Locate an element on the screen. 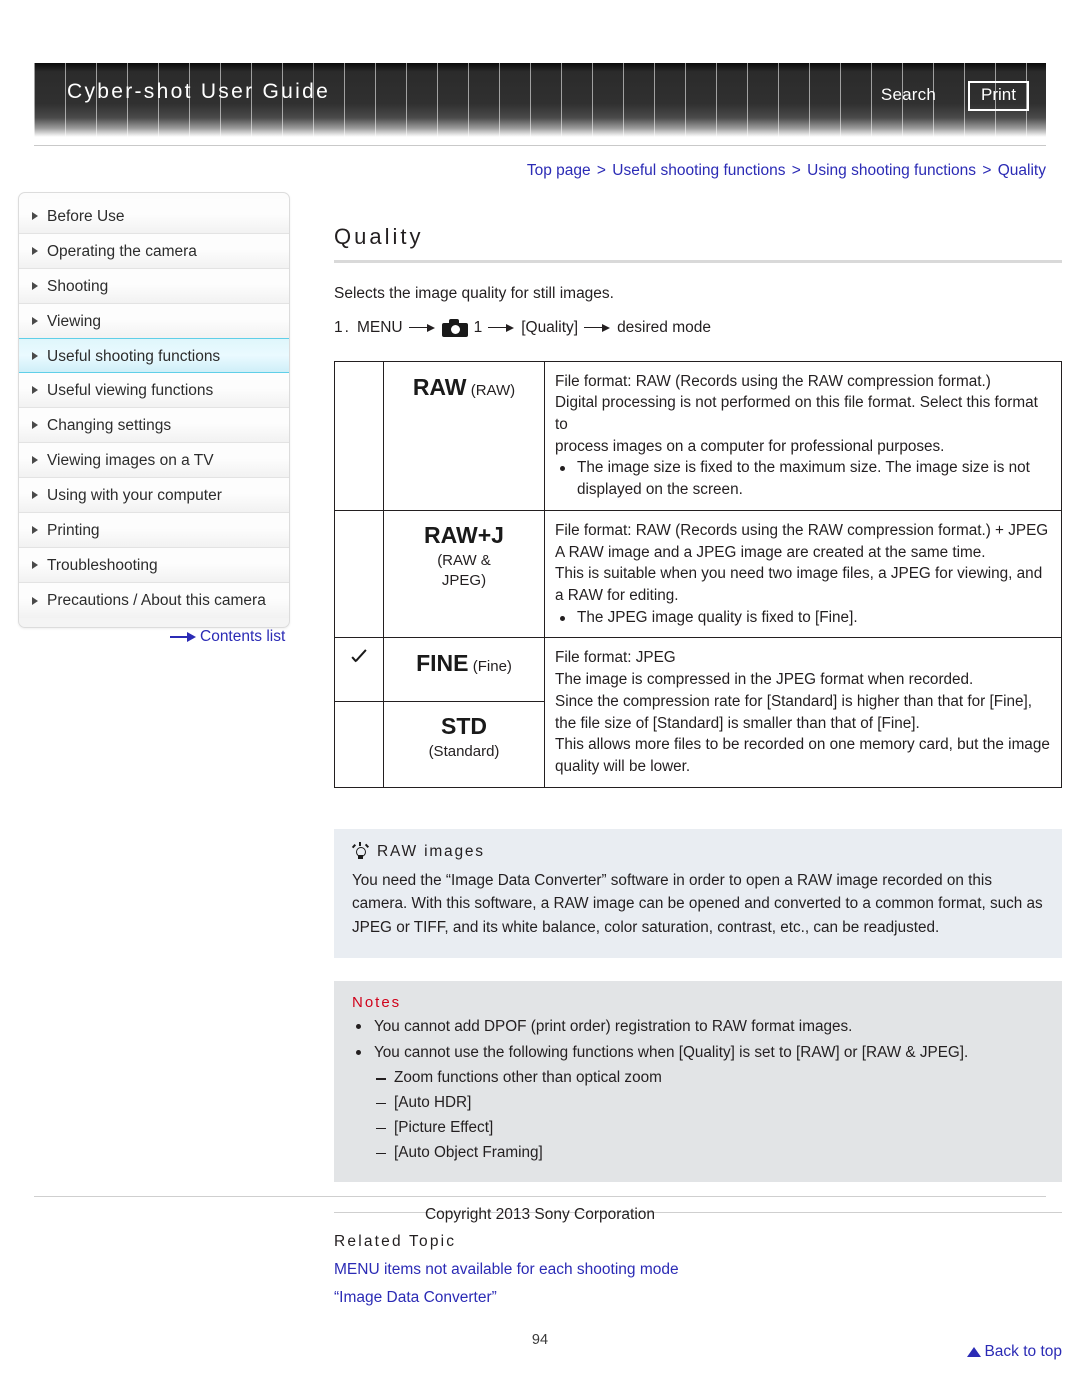  desc-line: File format: JPEG is located at coordinates (615, 658).